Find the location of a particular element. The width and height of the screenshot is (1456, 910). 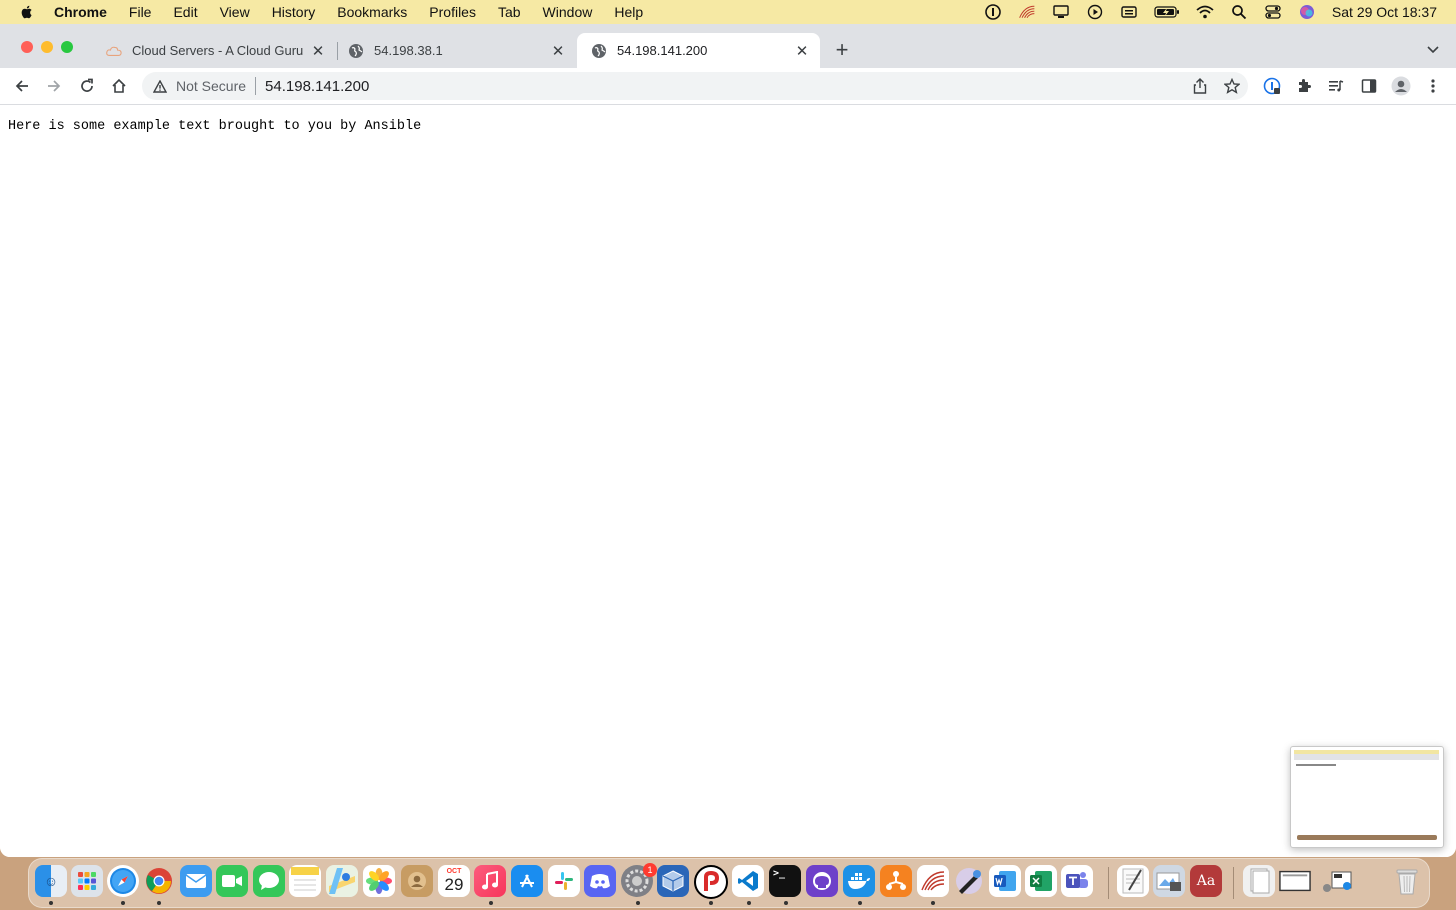

bookmark-star-icon is located at coordinates (1232, 86).